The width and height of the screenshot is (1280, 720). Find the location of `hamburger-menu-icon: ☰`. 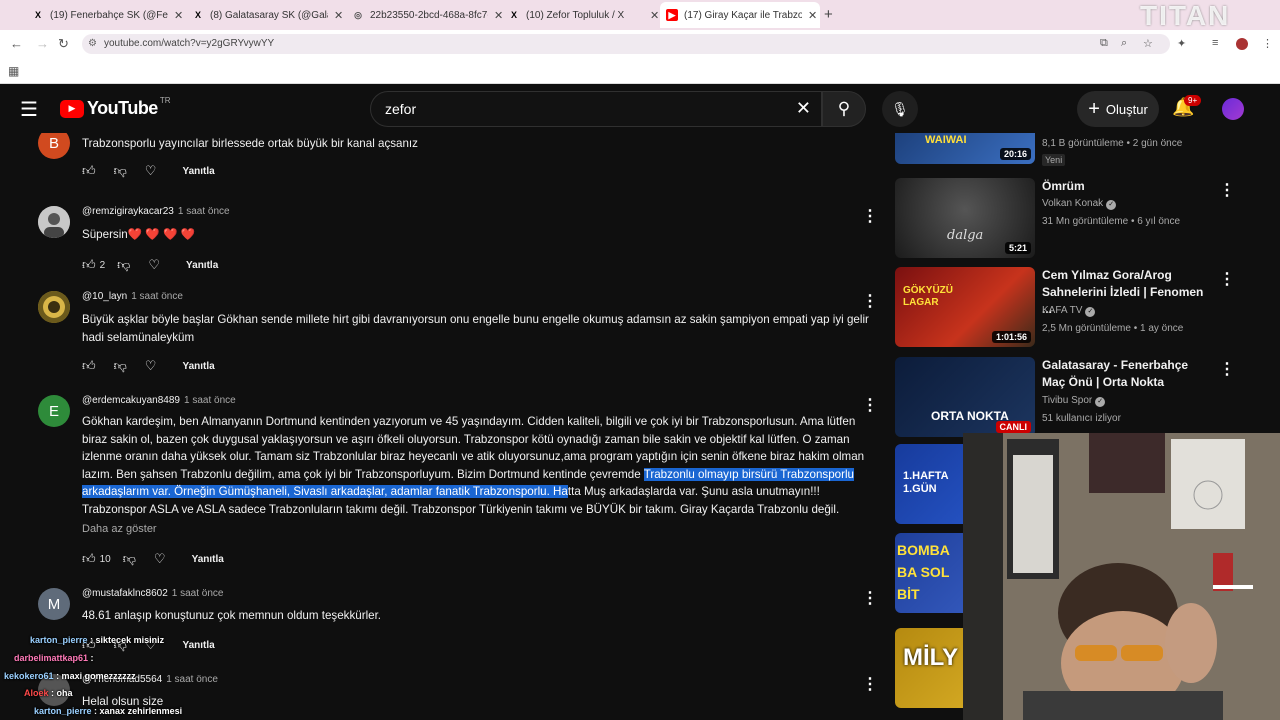

hamburger-menu-icon: ☰ is located at coordinates (29, 109).